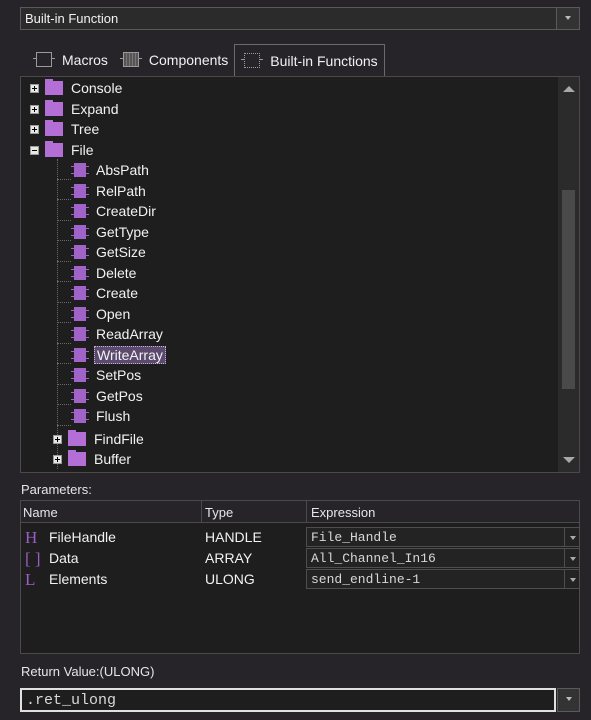 This screenshot has height=720, width=591. Describe the element at coordinates (130, 355) in the screenshot. I see `tree-function-label-selected: WriteArray` at that location.